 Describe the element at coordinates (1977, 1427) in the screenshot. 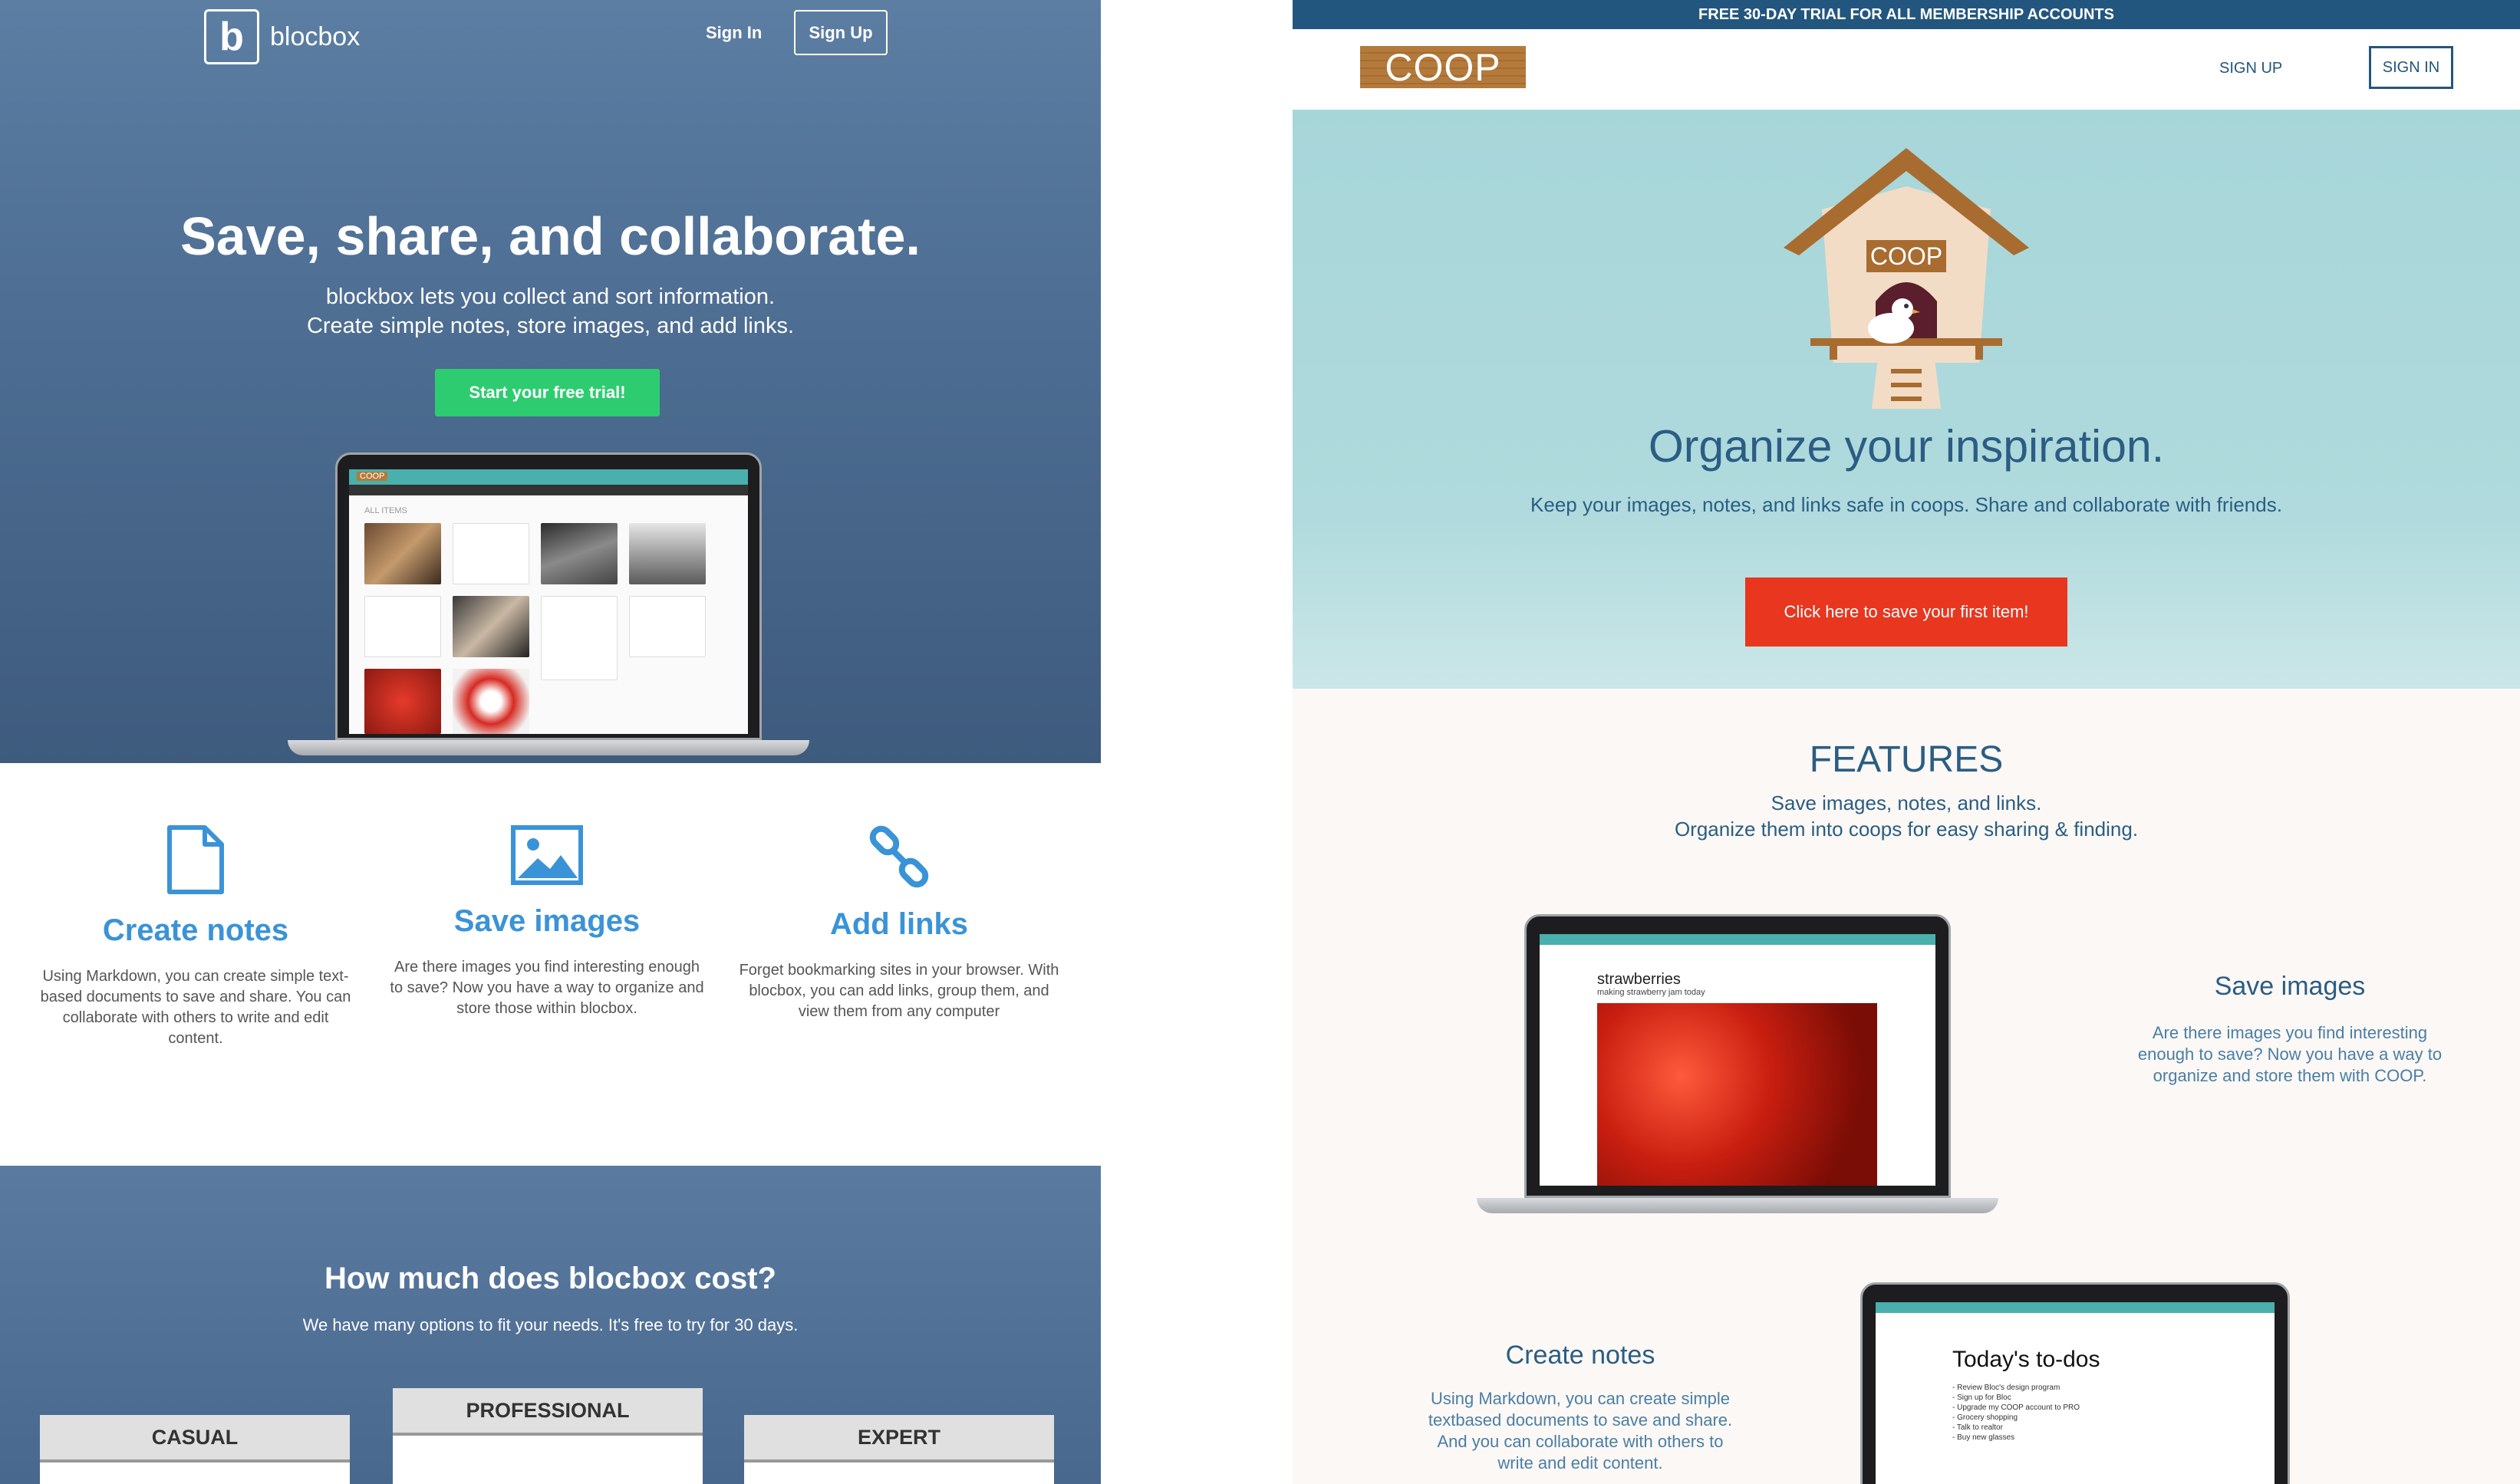

I see `todo-item: - Talk to realtor` at that location.